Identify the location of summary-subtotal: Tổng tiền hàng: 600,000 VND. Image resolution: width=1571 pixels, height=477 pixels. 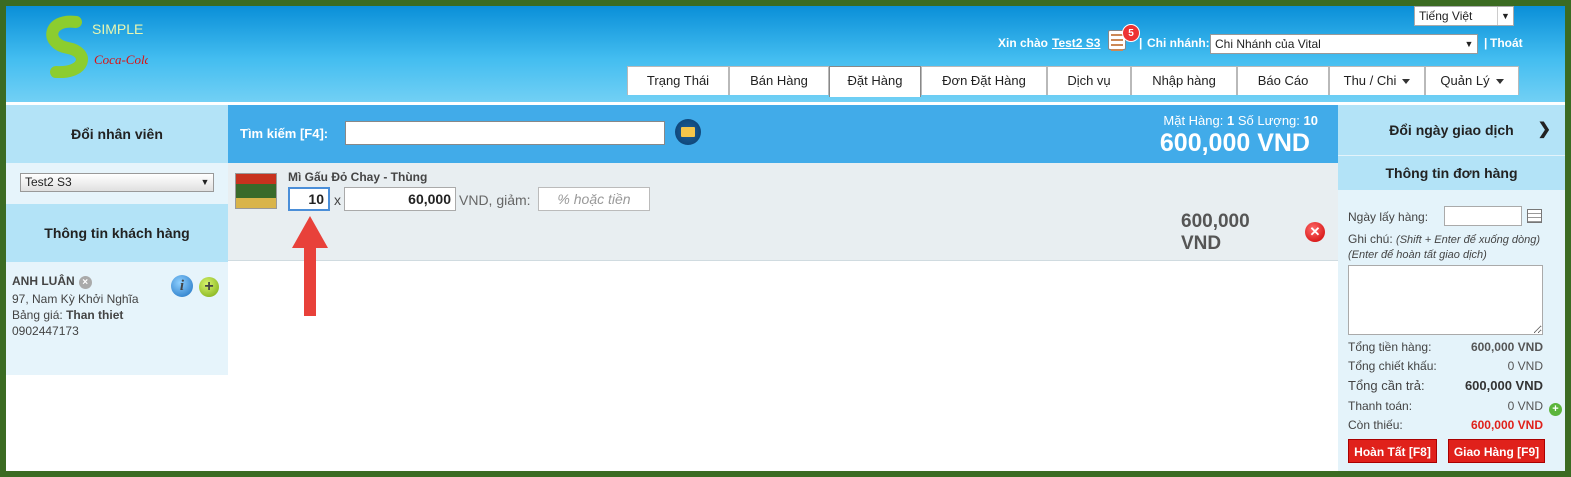
(1445, 347).